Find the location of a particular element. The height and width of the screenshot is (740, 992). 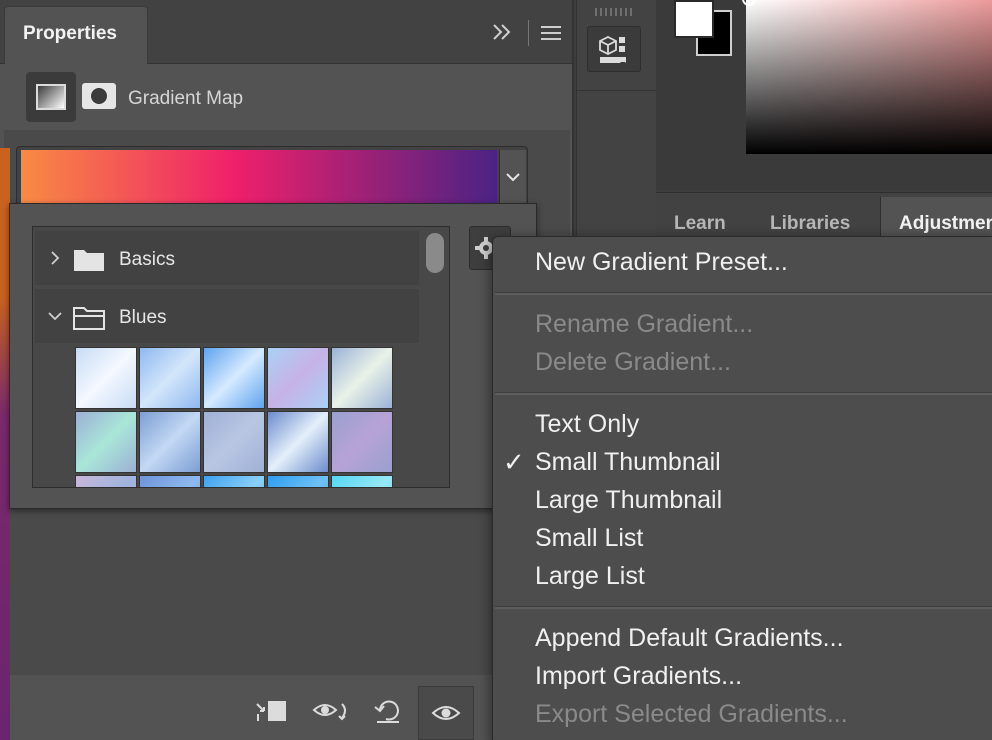

chevron-right-icon is located at coordinates (55, 258).